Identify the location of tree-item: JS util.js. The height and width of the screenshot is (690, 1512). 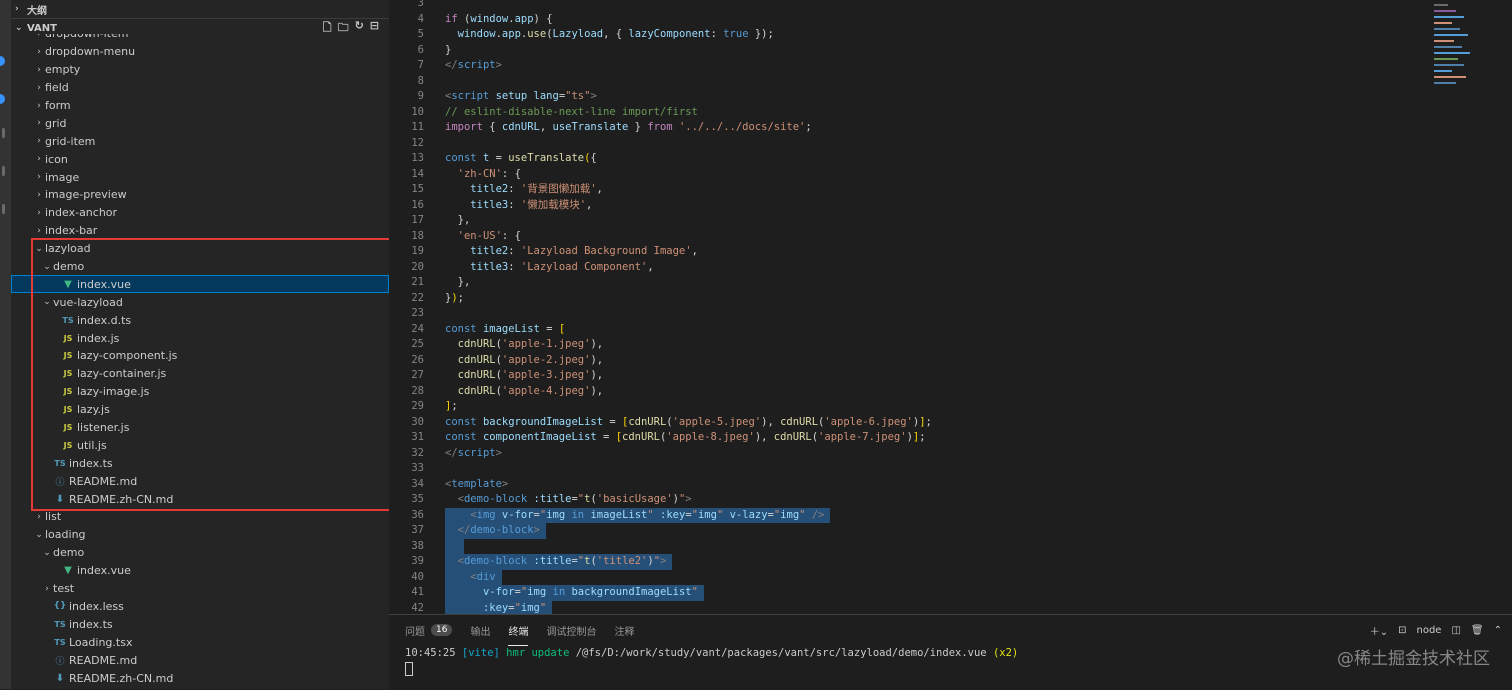
(200, 445).